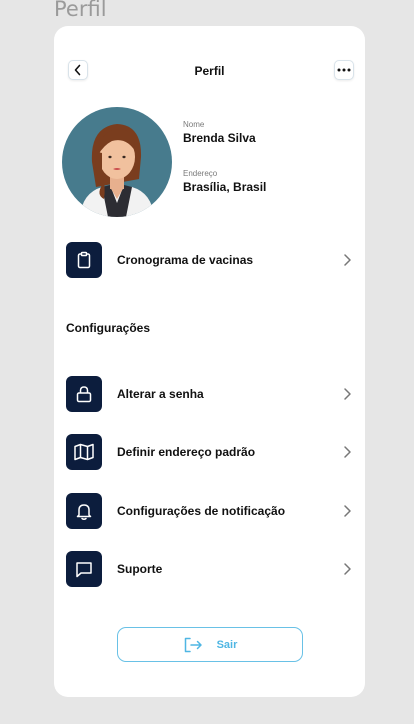  What do you see at coordinates (160, 394) in the screenshot?
I see `change-password-label: Alterar a senha` at bounding box center [160, 394].